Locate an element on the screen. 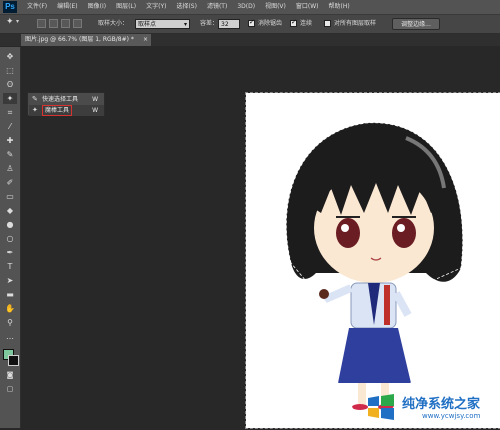 The height and width of the screenshot is (430, 500). flyout-item-label: 魔棒工具 is located at coordinates (57, 110).